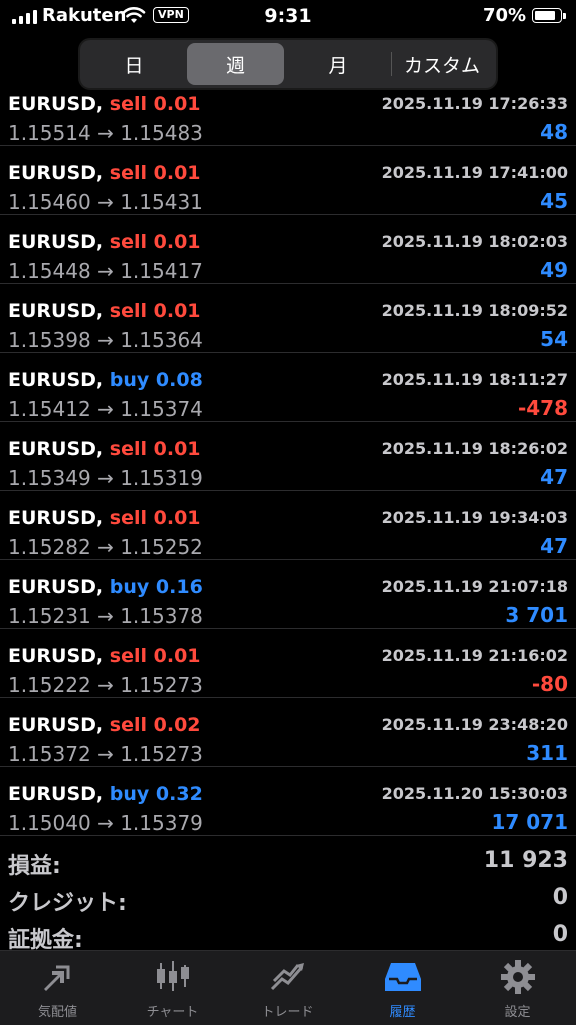 The height and width of the screenshot is (1025, 576). What do you see at coordinates (288, 977) in the screenshot?
I see `trade-icon` at bounding box center [288, 977].